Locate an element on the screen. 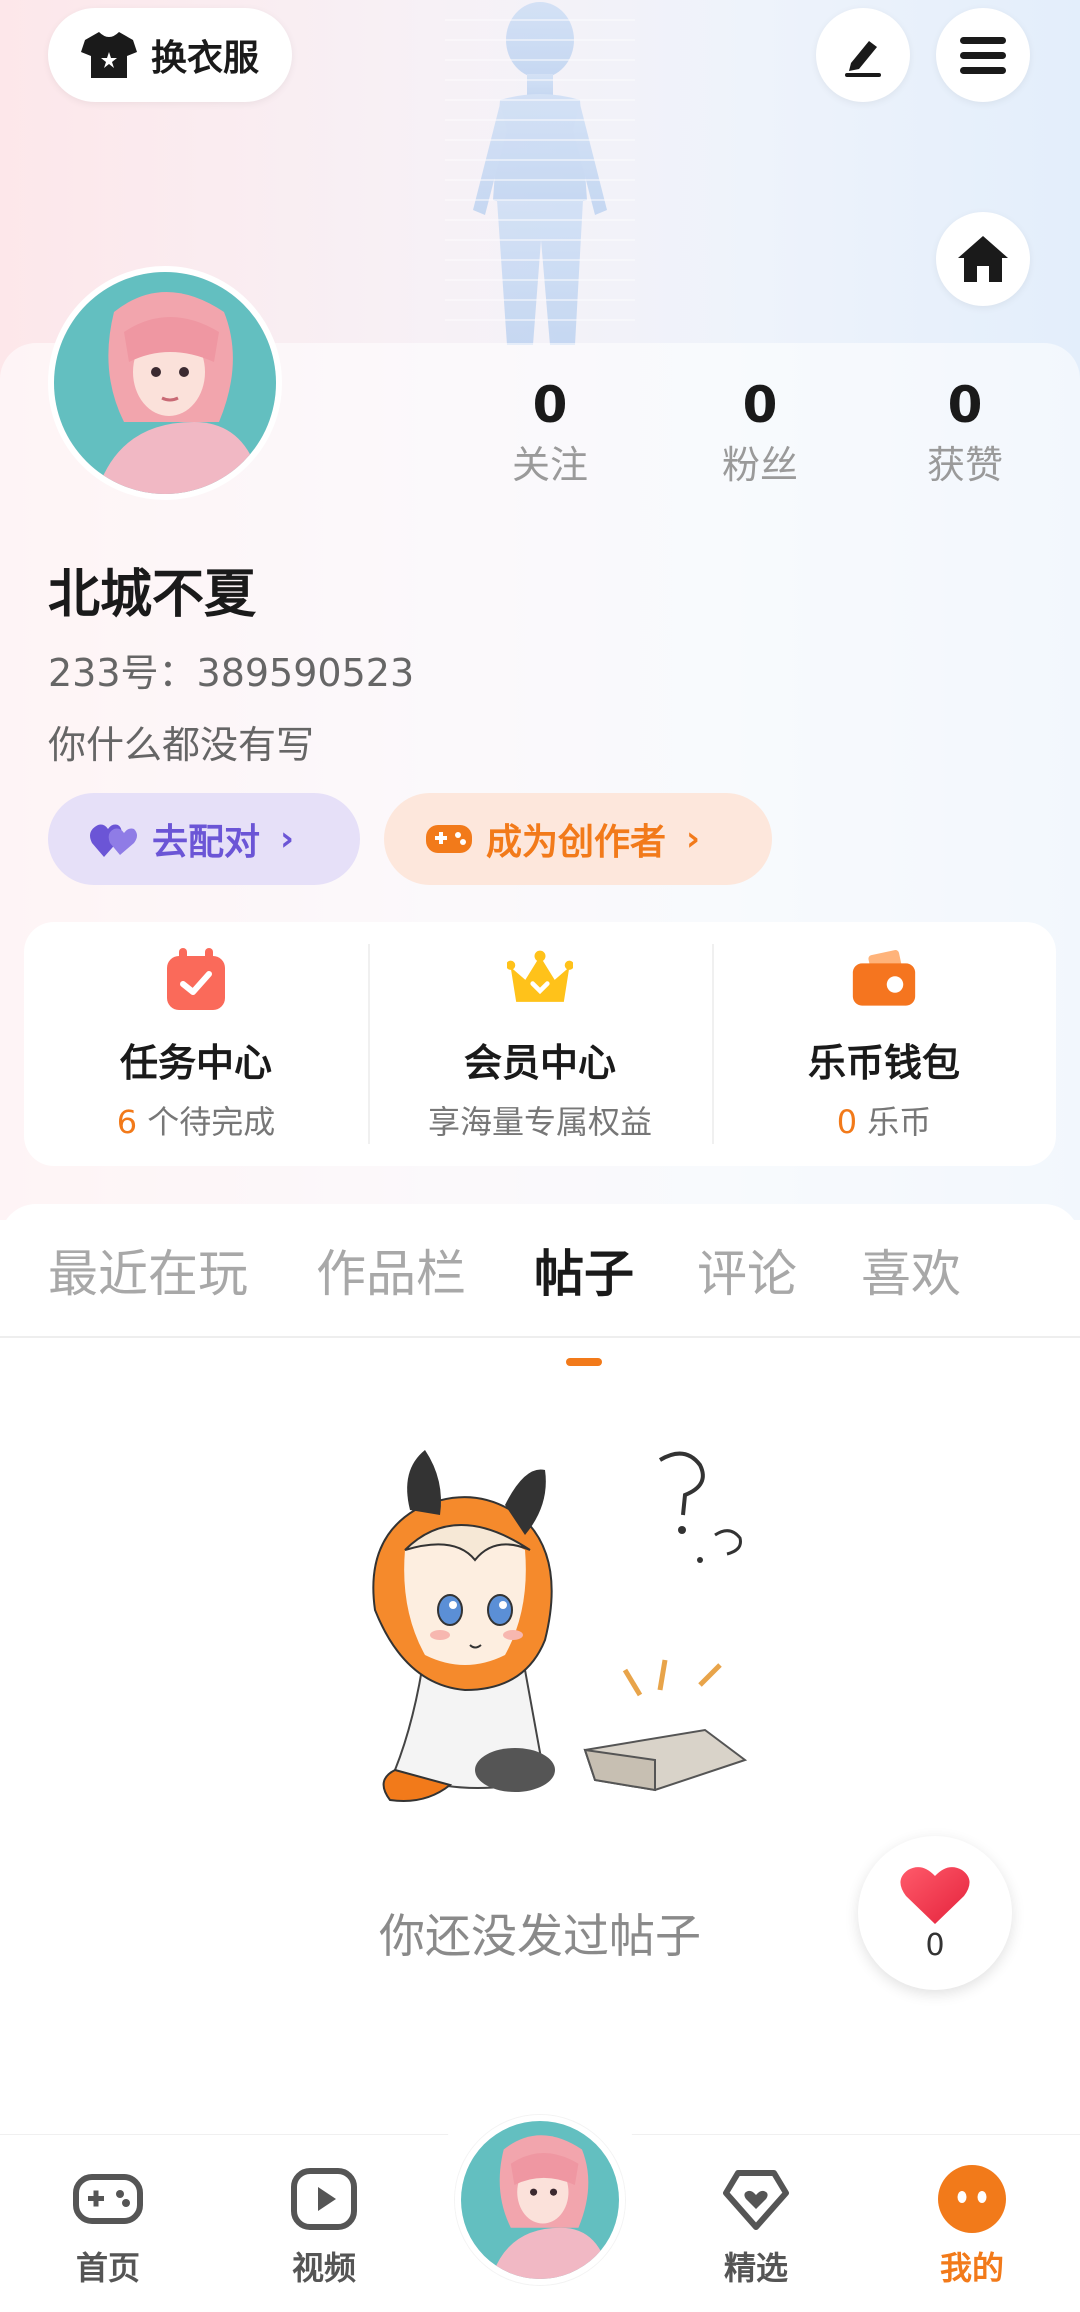 This screenshot has height=2312, width=1080. stat-following: 0 关注 is located at coordinates (550, 430).